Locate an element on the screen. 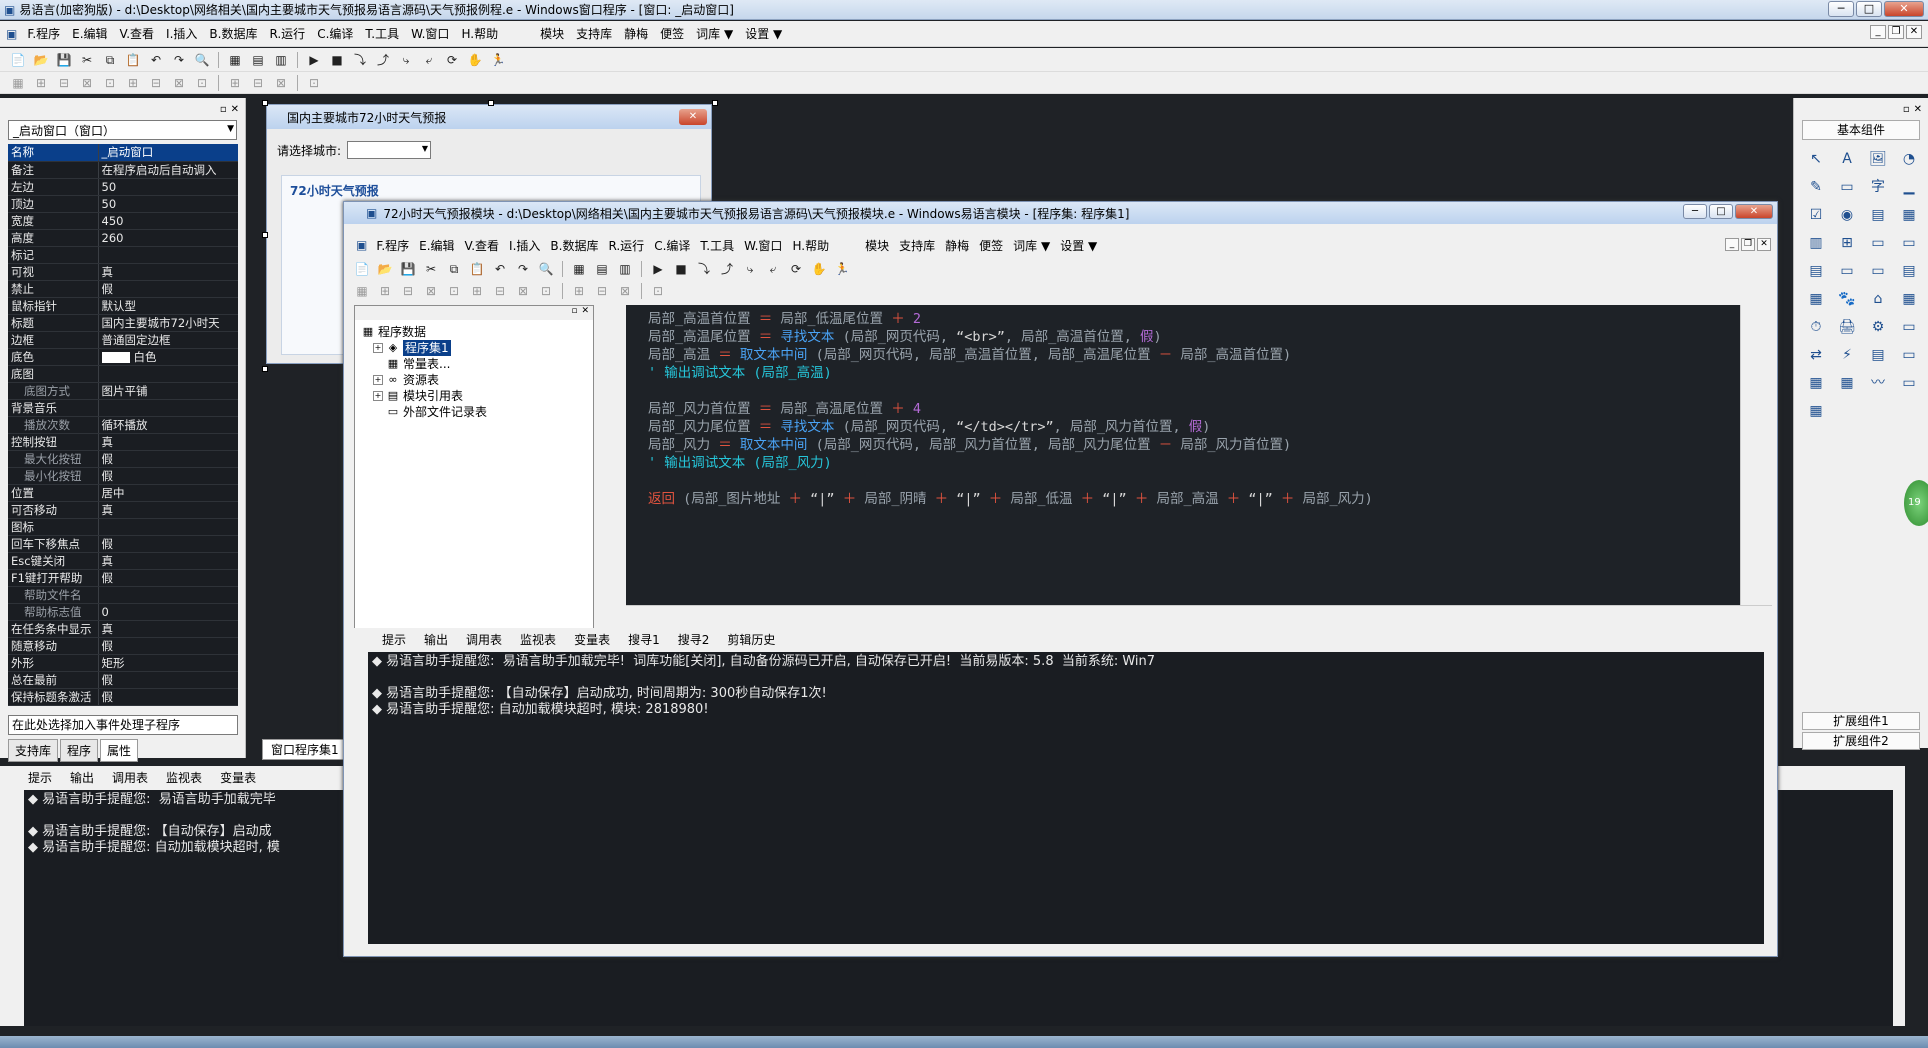  menu-item: H.帮助 is located at coordinates (479, 33).